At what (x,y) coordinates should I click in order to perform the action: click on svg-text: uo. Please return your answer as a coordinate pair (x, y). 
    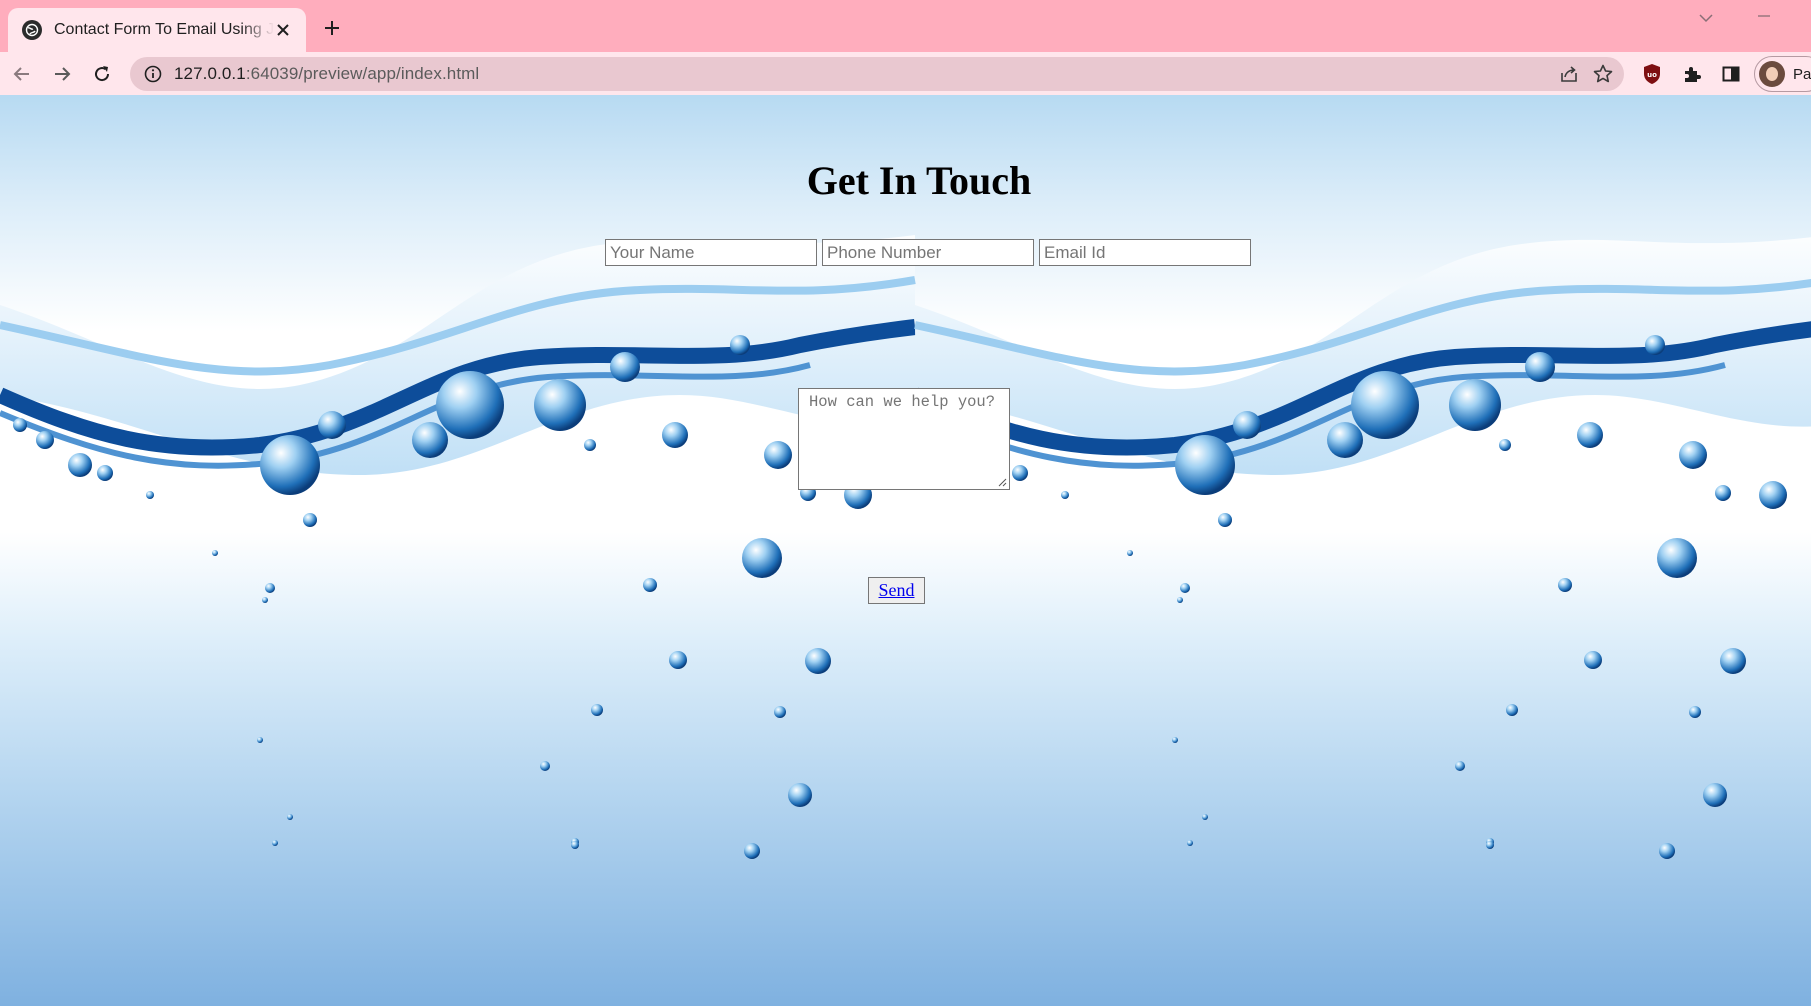
    Looking at the image, I should click on (1652, 75).